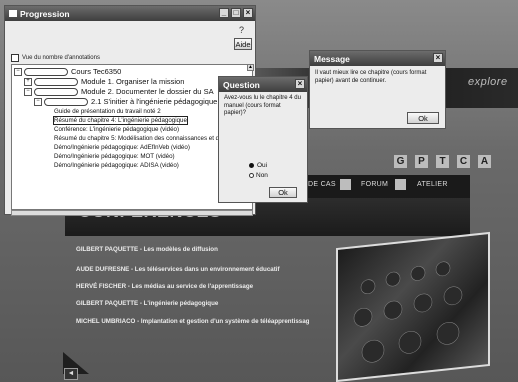 This screenshot has width=518, height=382. Describe the element at coordinates (251, 175) in the screenshot. I see `radio-no` at that location.